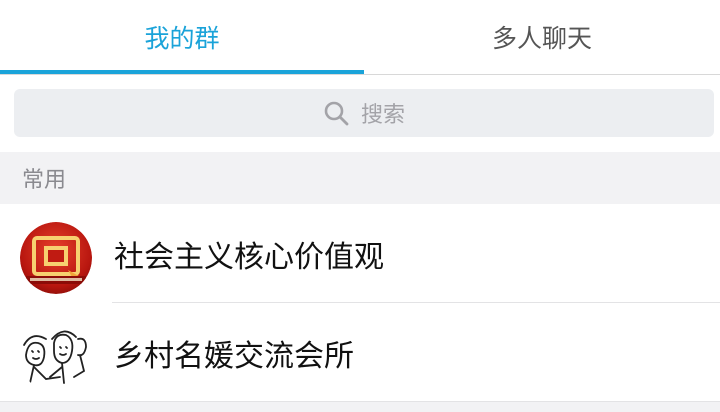 This screenshot has width=720, height=412. I want to click on tab-my-groups: 我的群, so click(182, 37).